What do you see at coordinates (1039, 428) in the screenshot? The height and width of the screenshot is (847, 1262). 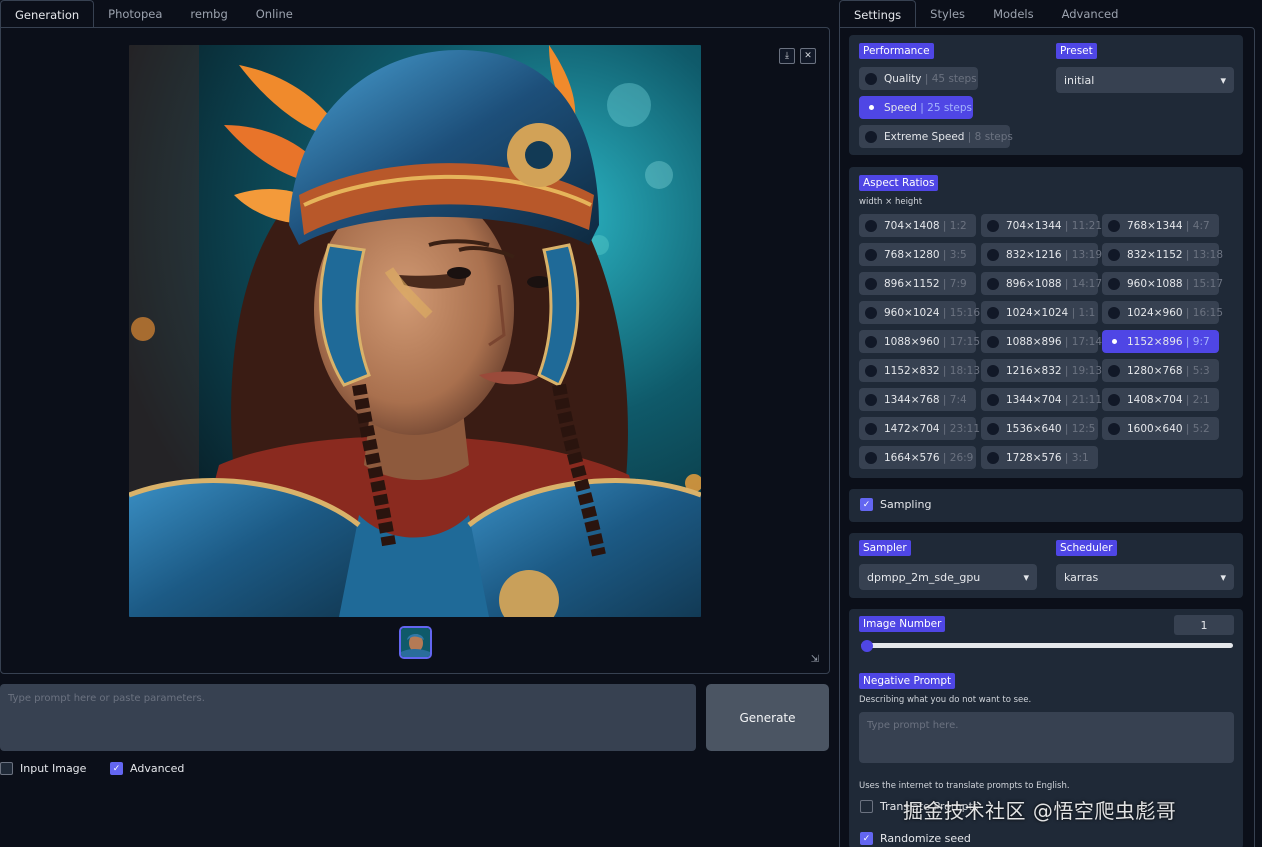 I see `aspect-ratio-option: 1536×640 | 12:5` at bounding box center [1039, 428].